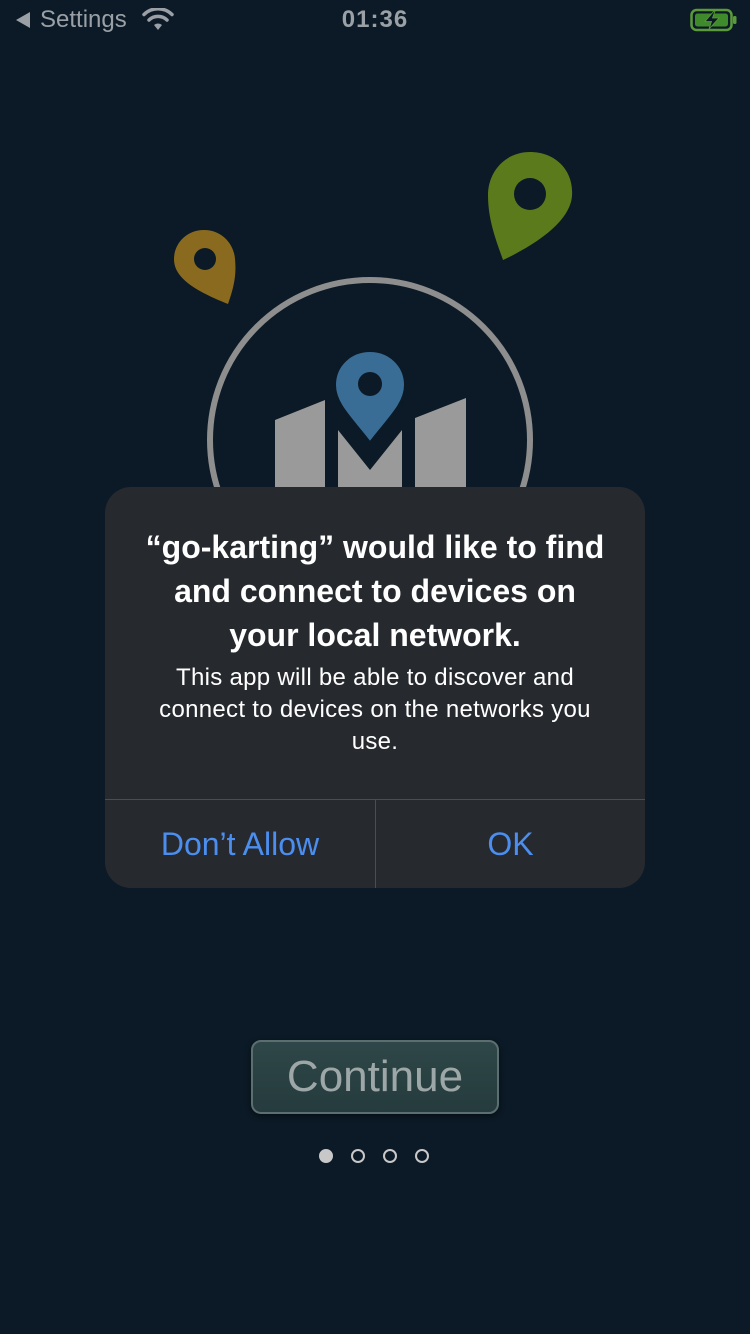  I want to click on onboarding-illustration, so click(373, 326).